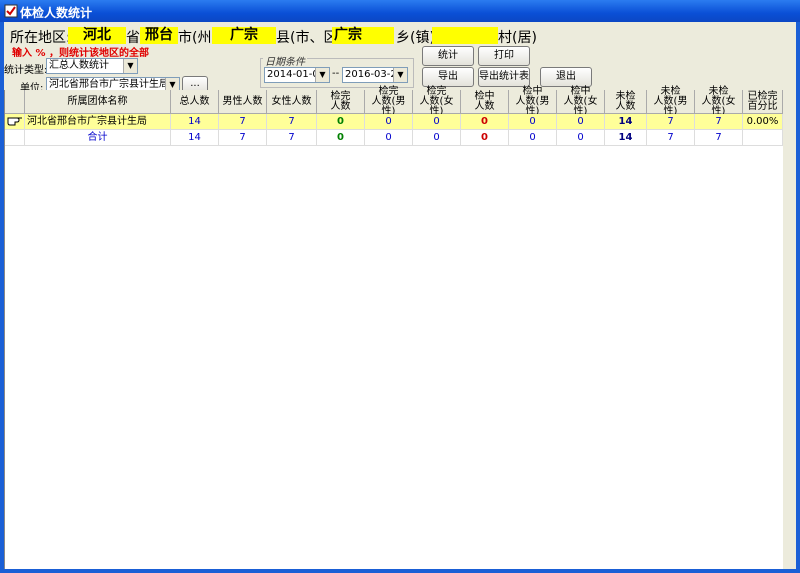 This screenshot has height=573, width=800. I want to click on county-field: 广宗, so click(244, 35).